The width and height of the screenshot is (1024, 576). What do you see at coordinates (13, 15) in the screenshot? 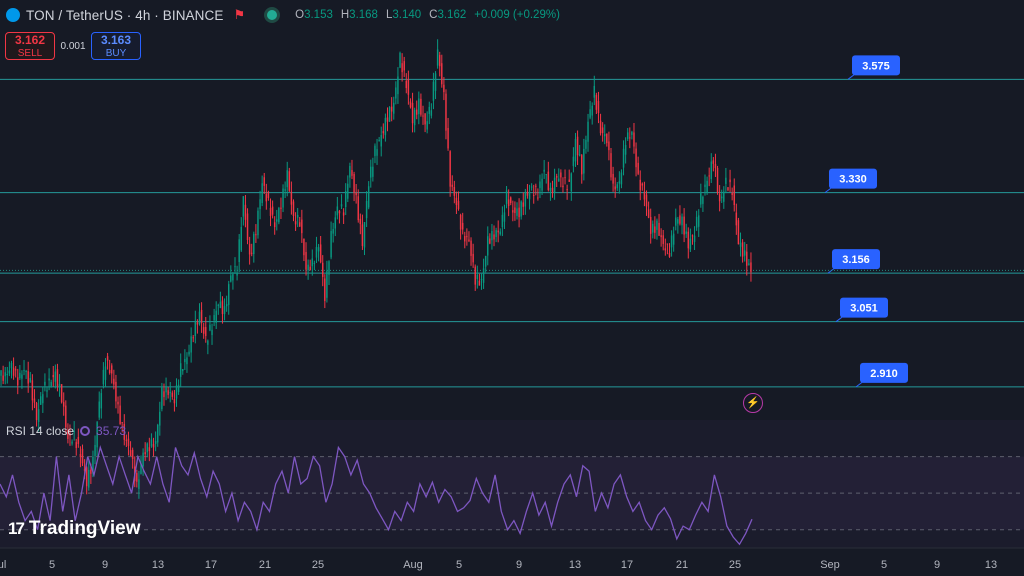
I see `ton-coin-icon` at bounding box center [13, 15].